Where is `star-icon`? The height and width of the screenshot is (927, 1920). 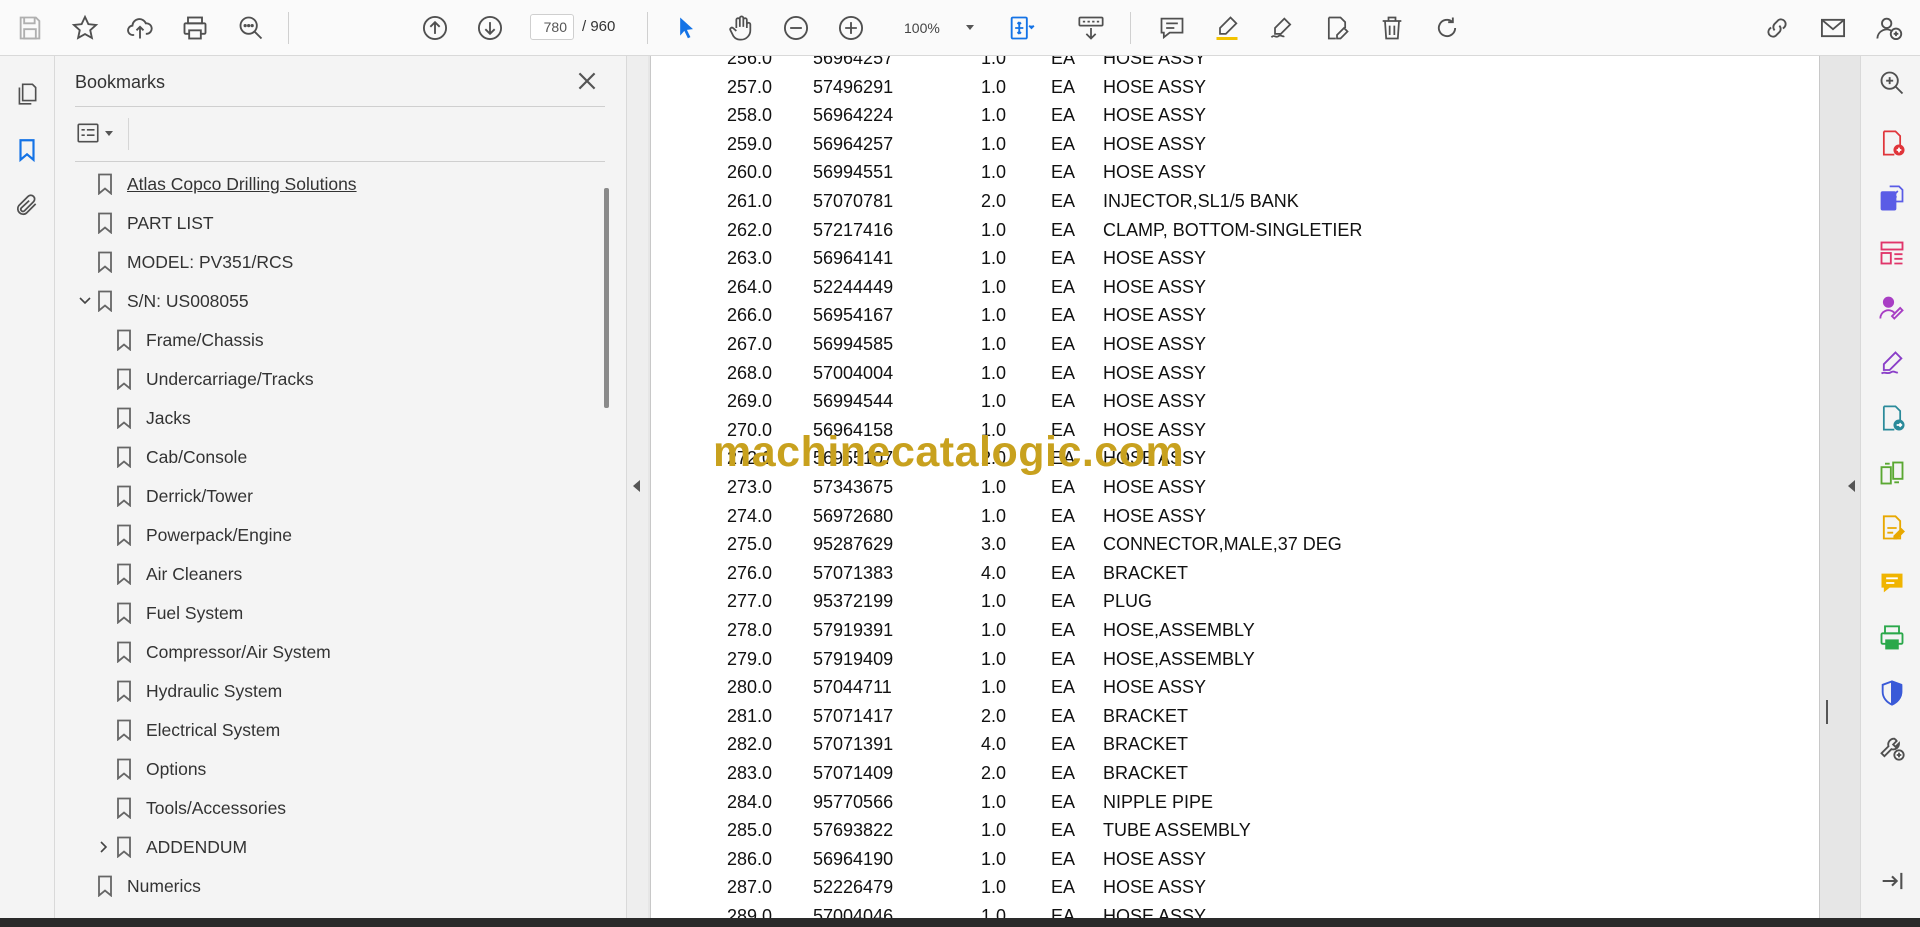 star-icon is located at coordinates (85, 28).